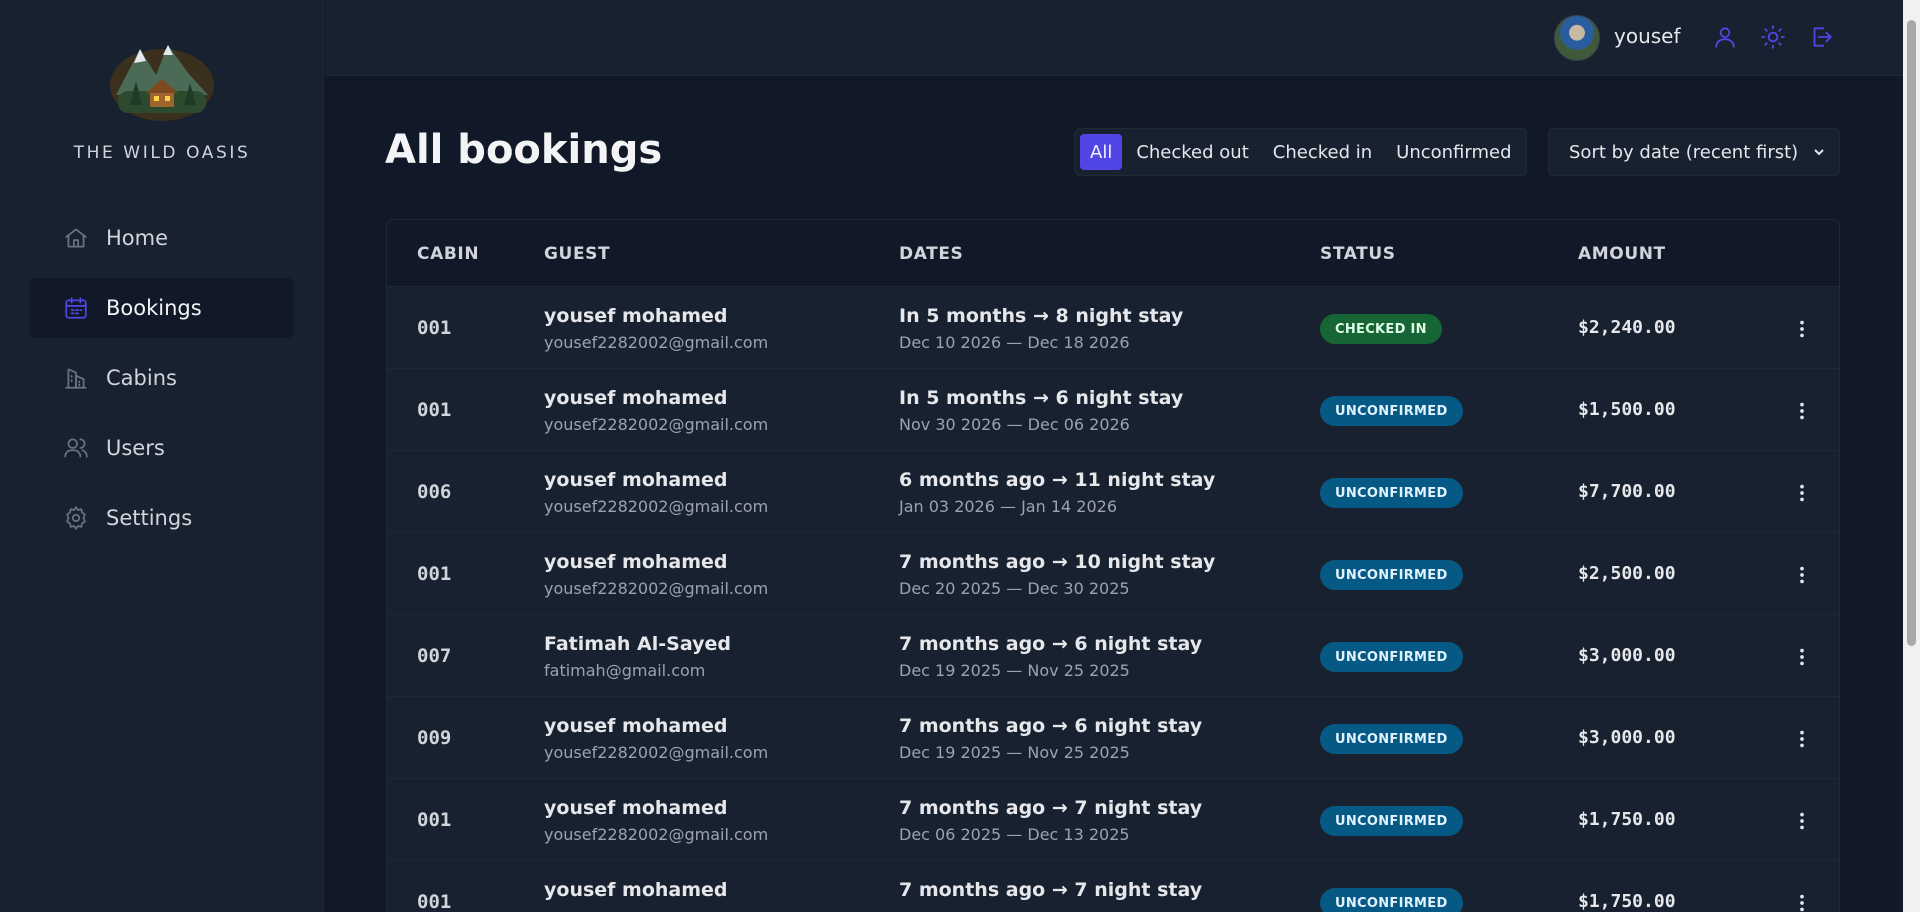 Image resolution: width=1920 pixels, height=912 pixels. Describe the element at coordinates (1381, 329) in the screenshot. I see `status-badge: CHECKED IN` at that location.